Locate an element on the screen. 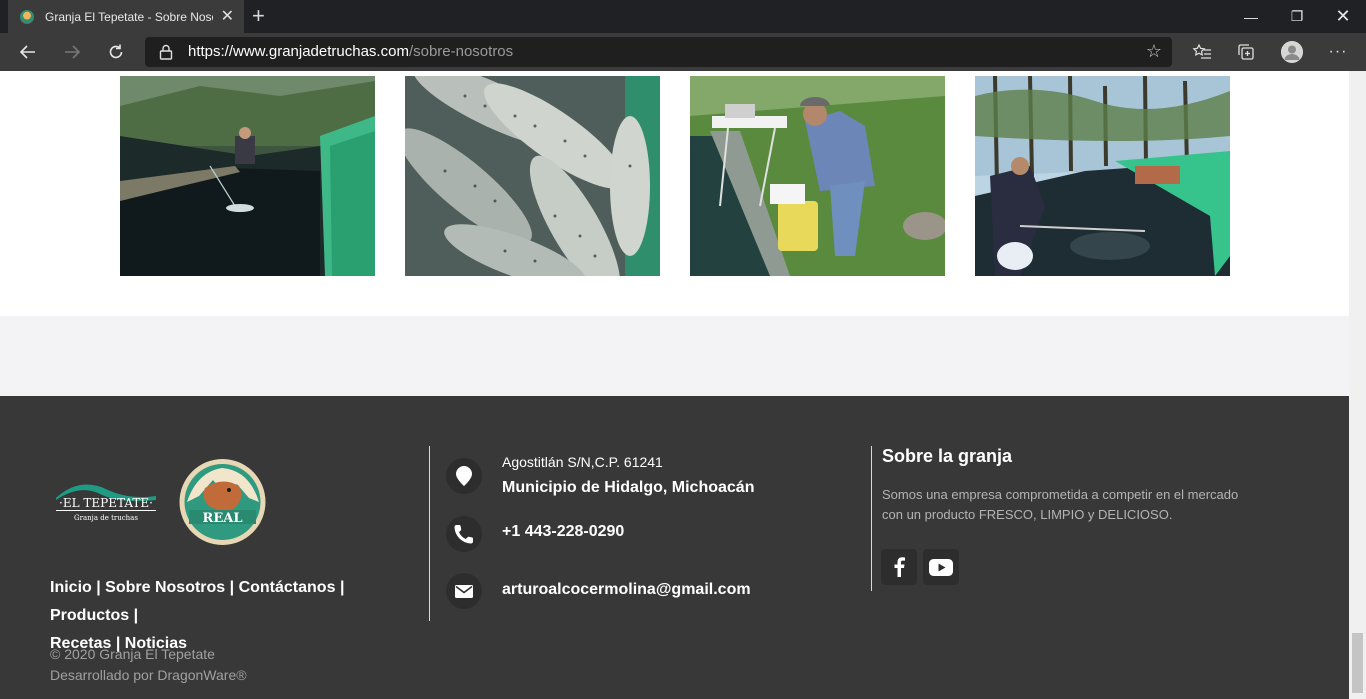 The height and width of the screenshot is (699, 1366). footer-link-inicio: Inicio is located at coordinates (71, 587).